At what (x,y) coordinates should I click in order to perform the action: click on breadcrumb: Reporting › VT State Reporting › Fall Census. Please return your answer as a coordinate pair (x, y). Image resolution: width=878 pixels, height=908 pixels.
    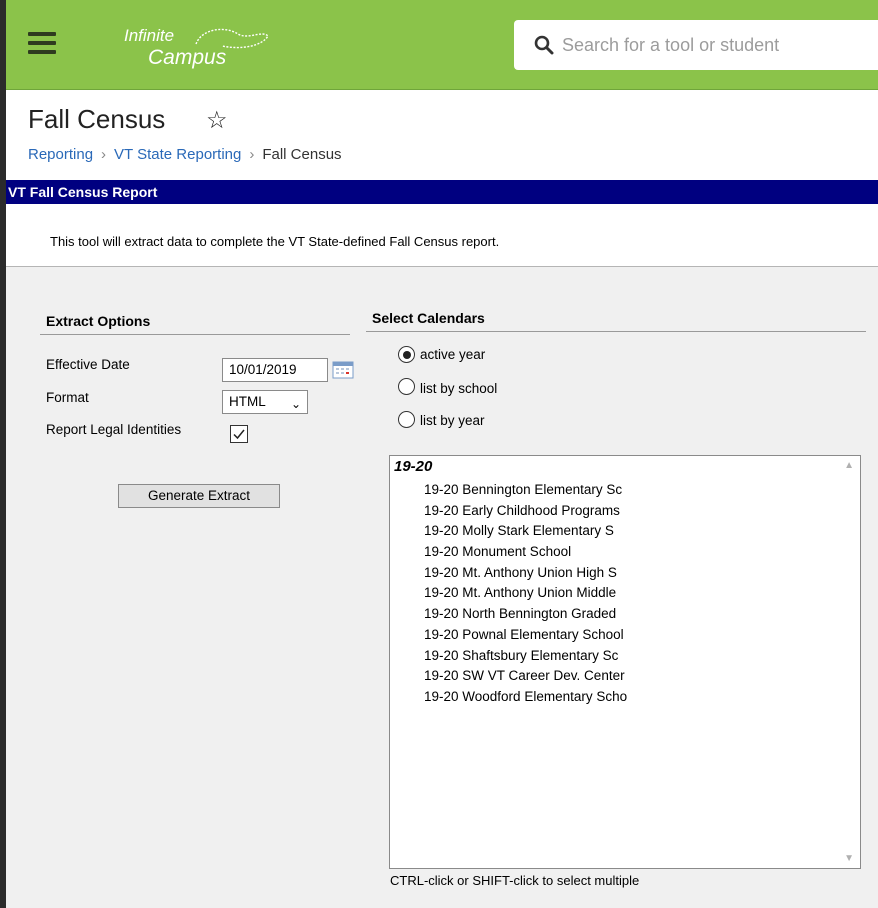
    Looking at the image, I should click on (185, 154).